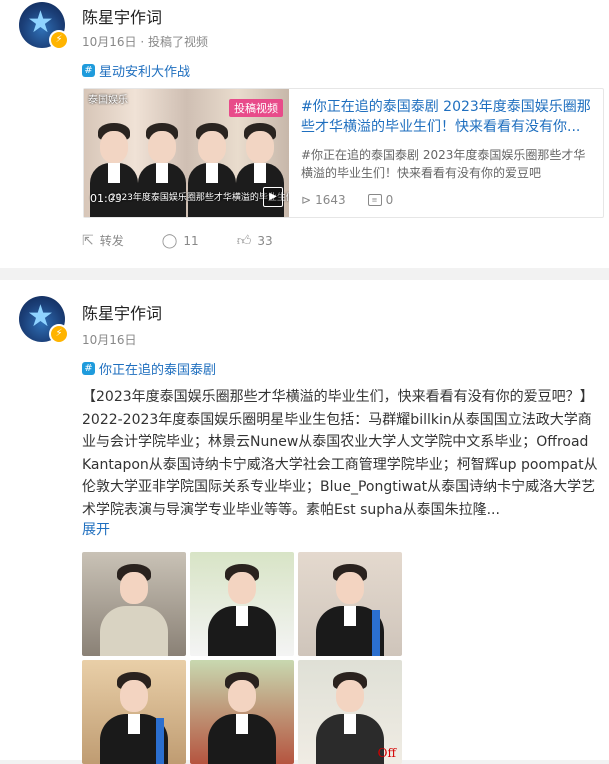  I want to click on post-source: 投稿了视频, so click(178, 42).